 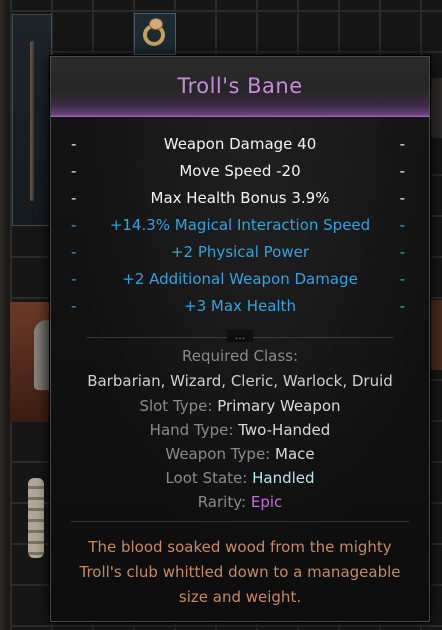 I want to click on rarity: Rarity: Epic, so click(x=240, y=502).